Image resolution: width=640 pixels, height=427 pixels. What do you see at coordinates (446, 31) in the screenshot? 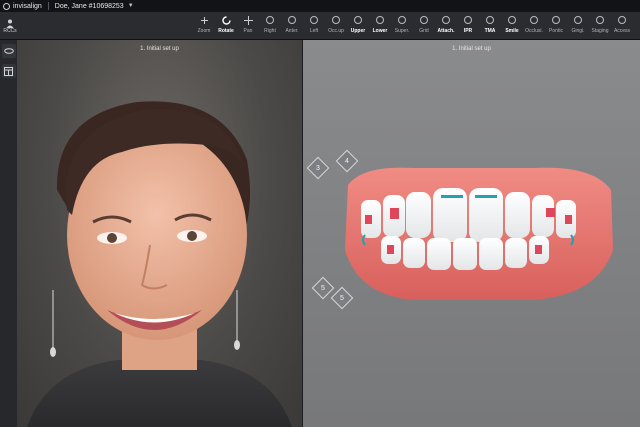
I see `toolbar-label: Attach.` at bounding box center [446, 31].